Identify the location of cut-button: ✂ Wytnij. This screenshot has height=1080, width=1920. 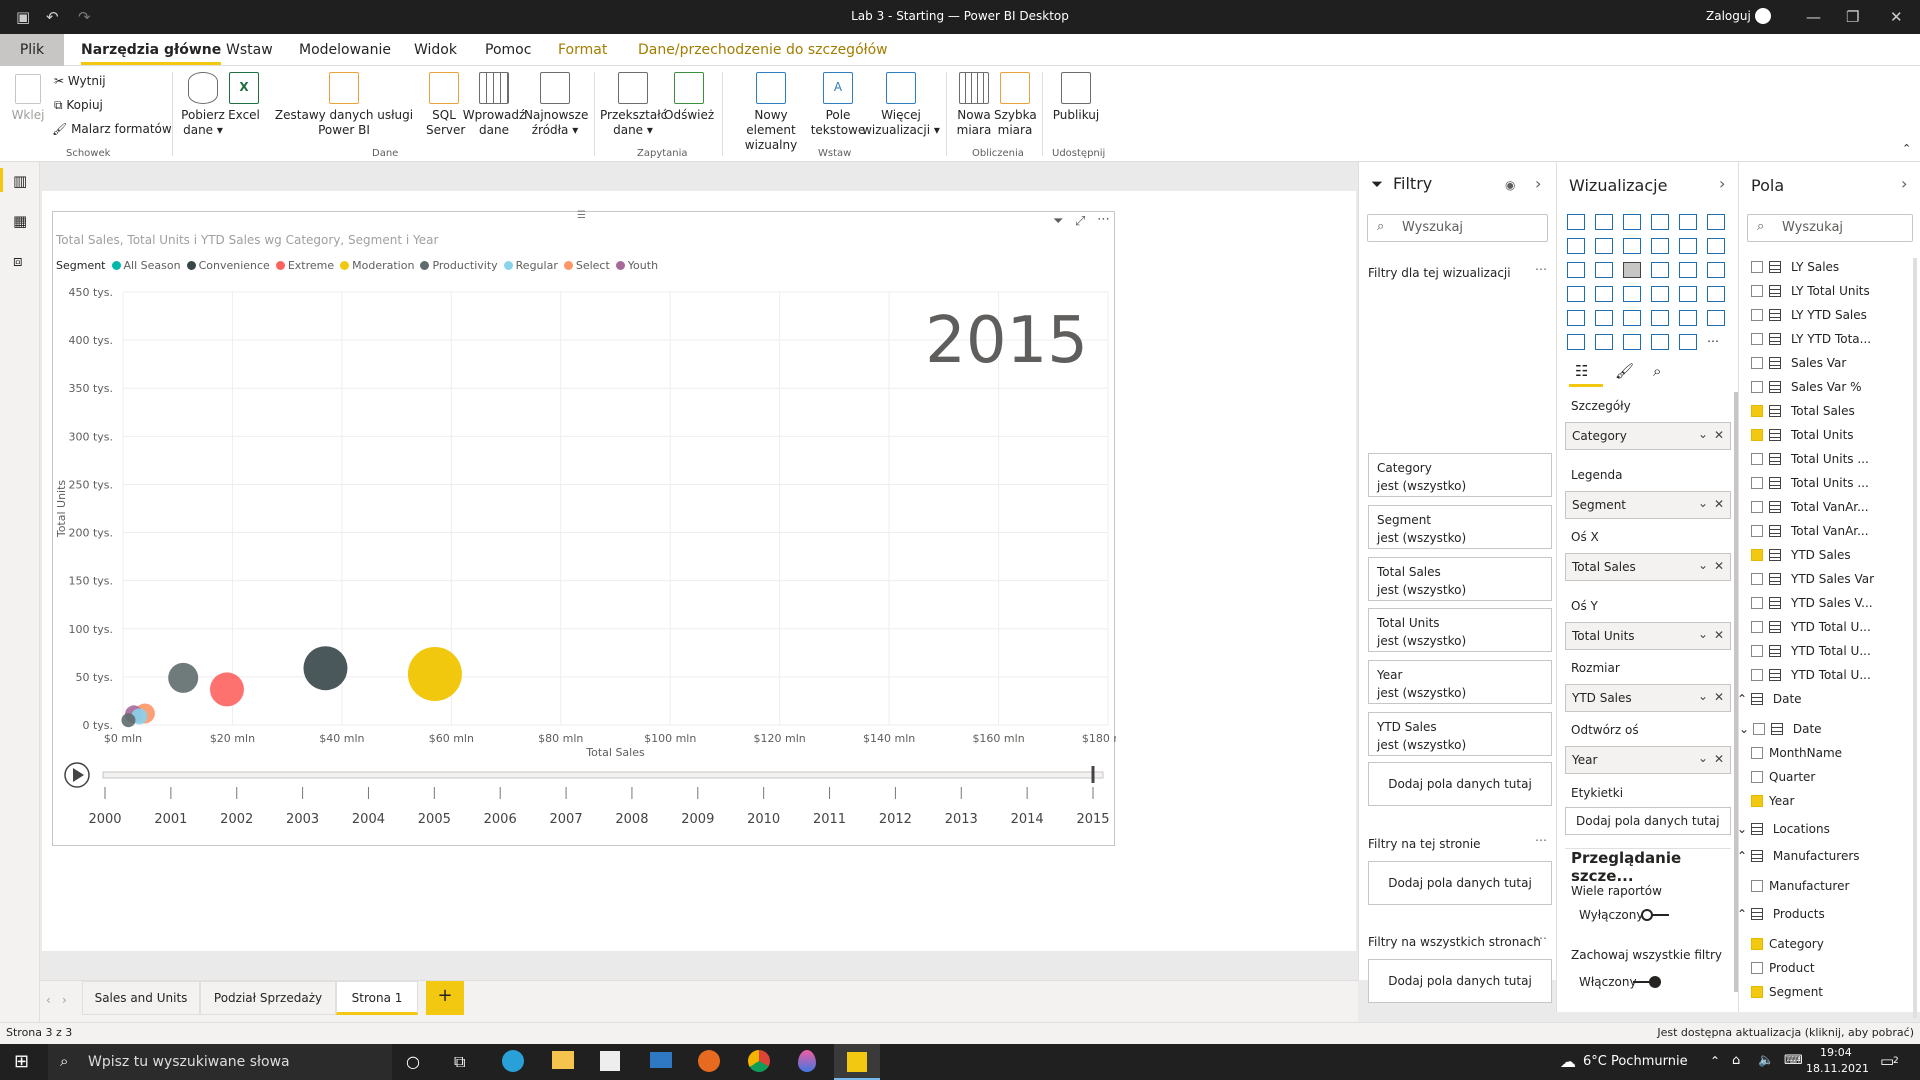
(80, 81).